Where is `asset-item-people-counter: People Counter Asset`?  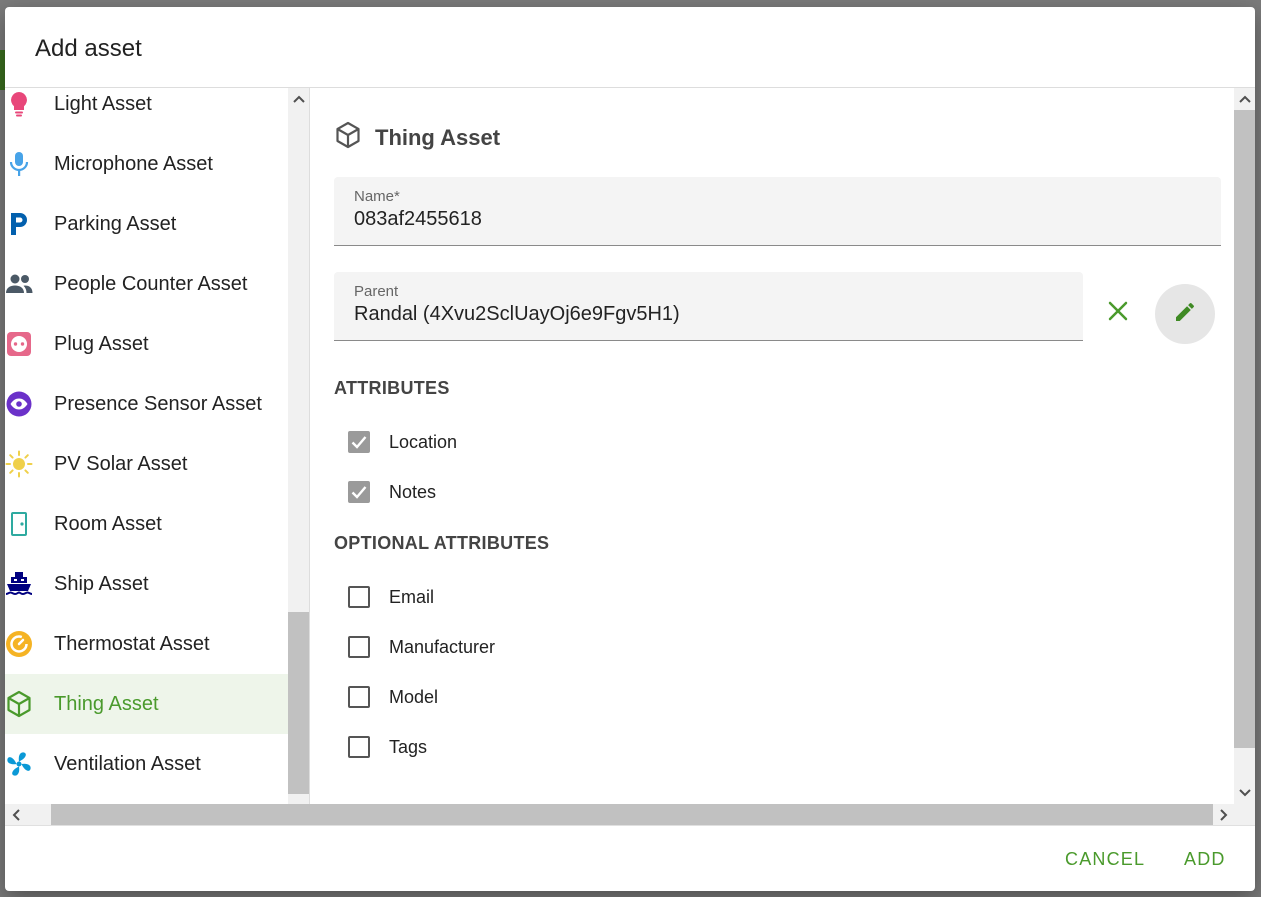 asset-item-people-counter: People Counter Asset is located at coordinates (146, 284).